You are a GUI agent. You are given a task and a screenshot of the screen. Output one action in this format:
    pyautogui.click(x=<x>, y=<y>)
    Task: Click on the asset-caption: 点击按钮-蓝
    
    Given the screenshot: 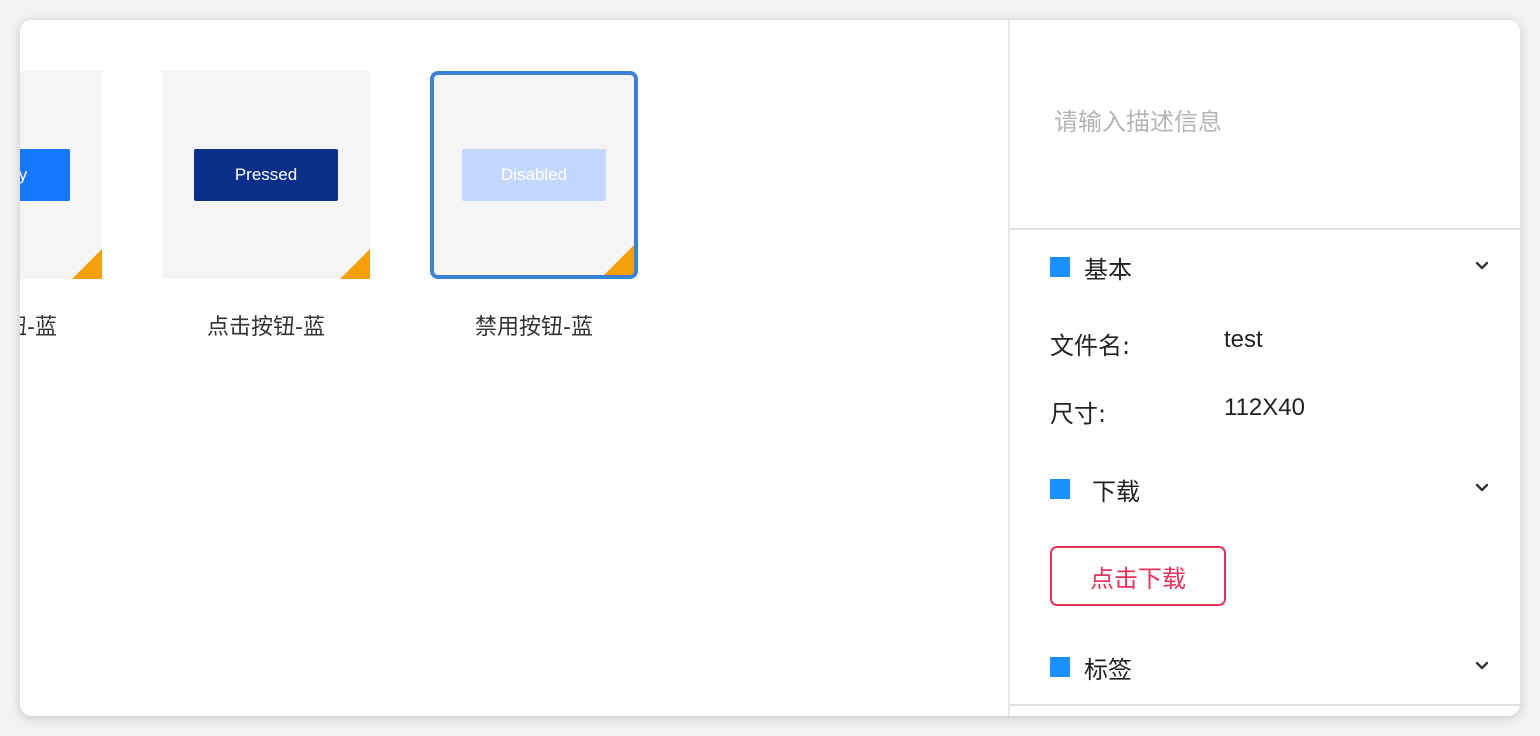 What is the action you would take?
    pyautogui.click(x=266, y=327)
    